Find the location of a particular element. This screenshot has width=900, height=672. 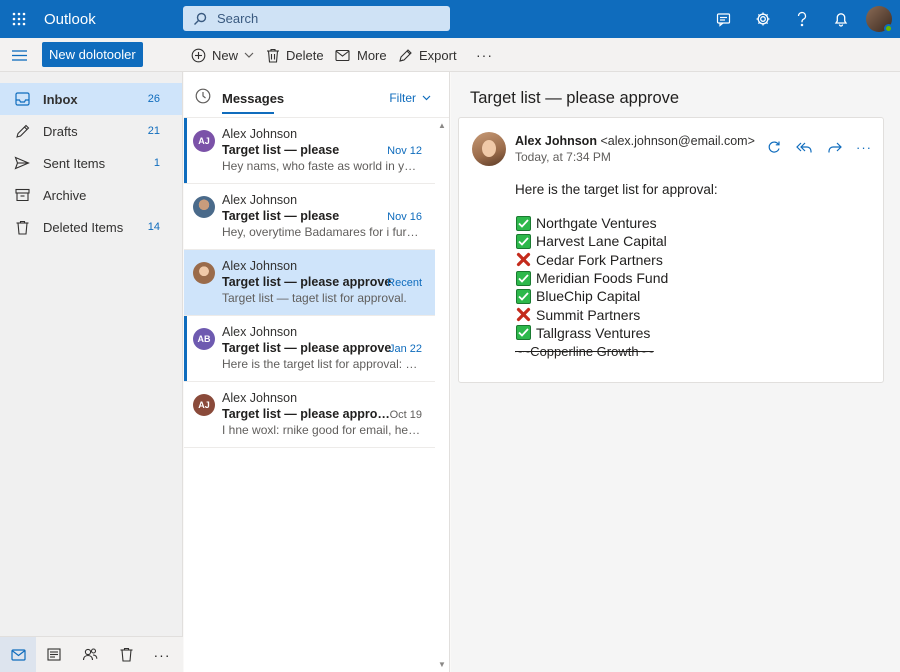

target-name: Harvest Lane Capital is located at coordinates (601, 241).